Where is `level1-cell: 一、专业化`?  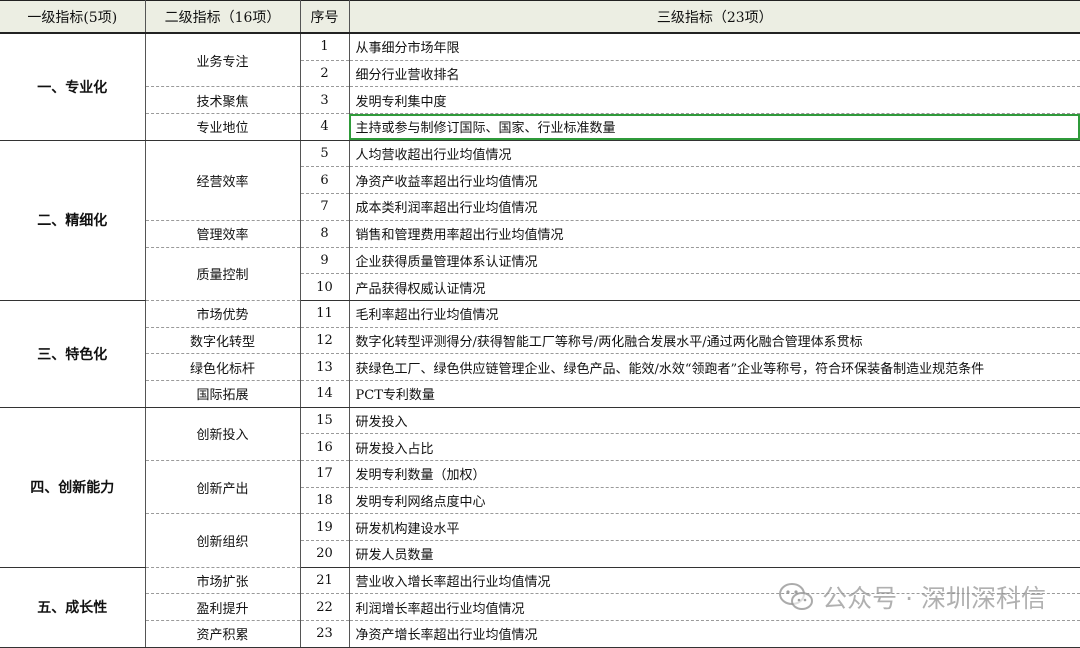
level1-cell: 一、专业化 is located at coordinates (73, 86).